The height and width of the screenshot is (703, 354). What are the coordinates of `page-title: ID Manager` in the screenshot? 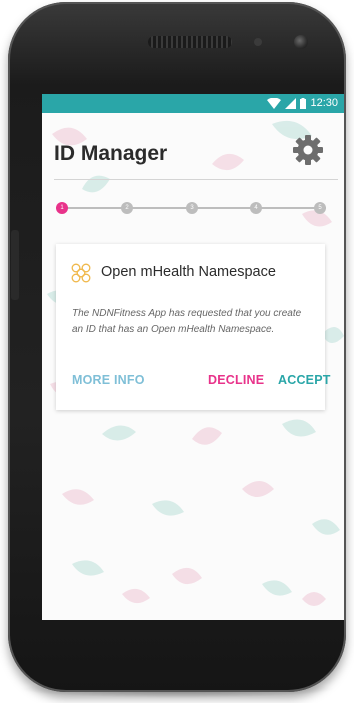 It's located at (111, 153).